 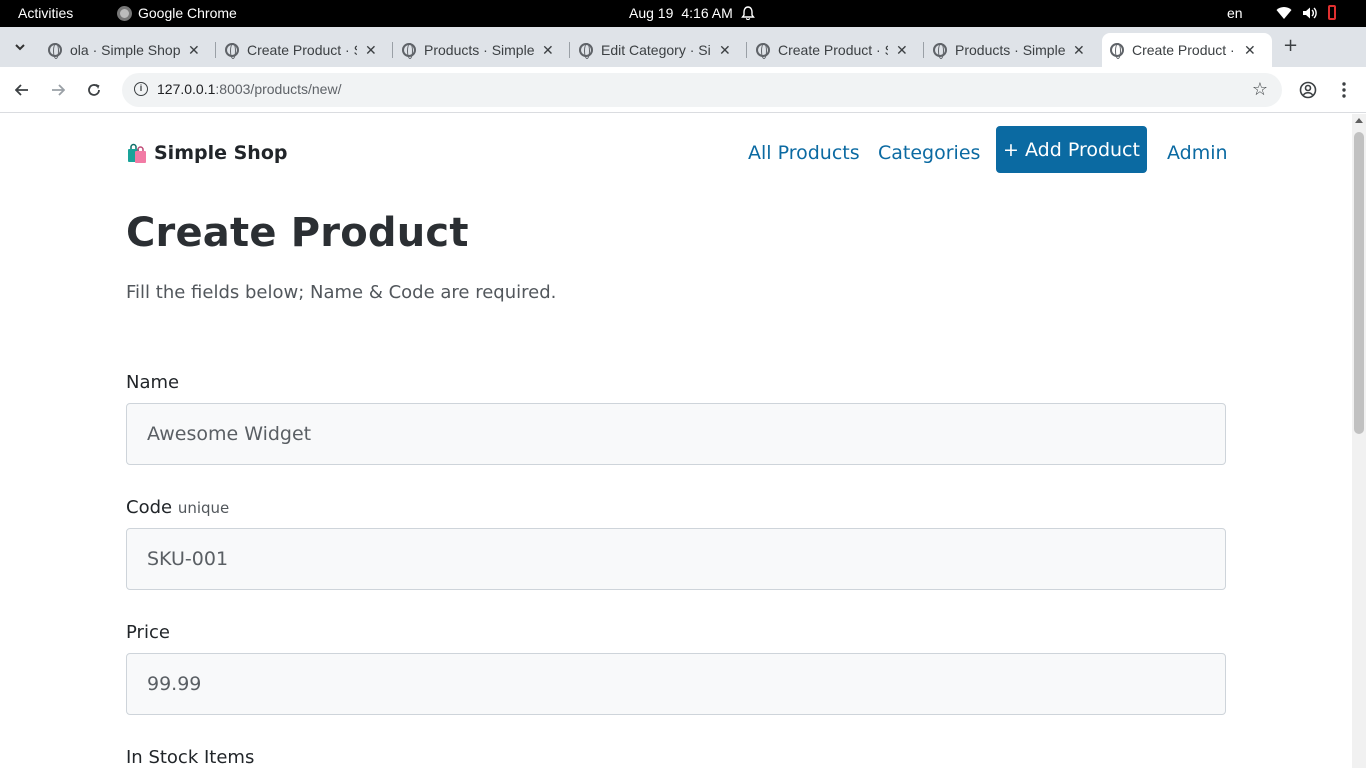 I want to click on bookmark-star-icon: ☆, so click(x=1260, y=89).